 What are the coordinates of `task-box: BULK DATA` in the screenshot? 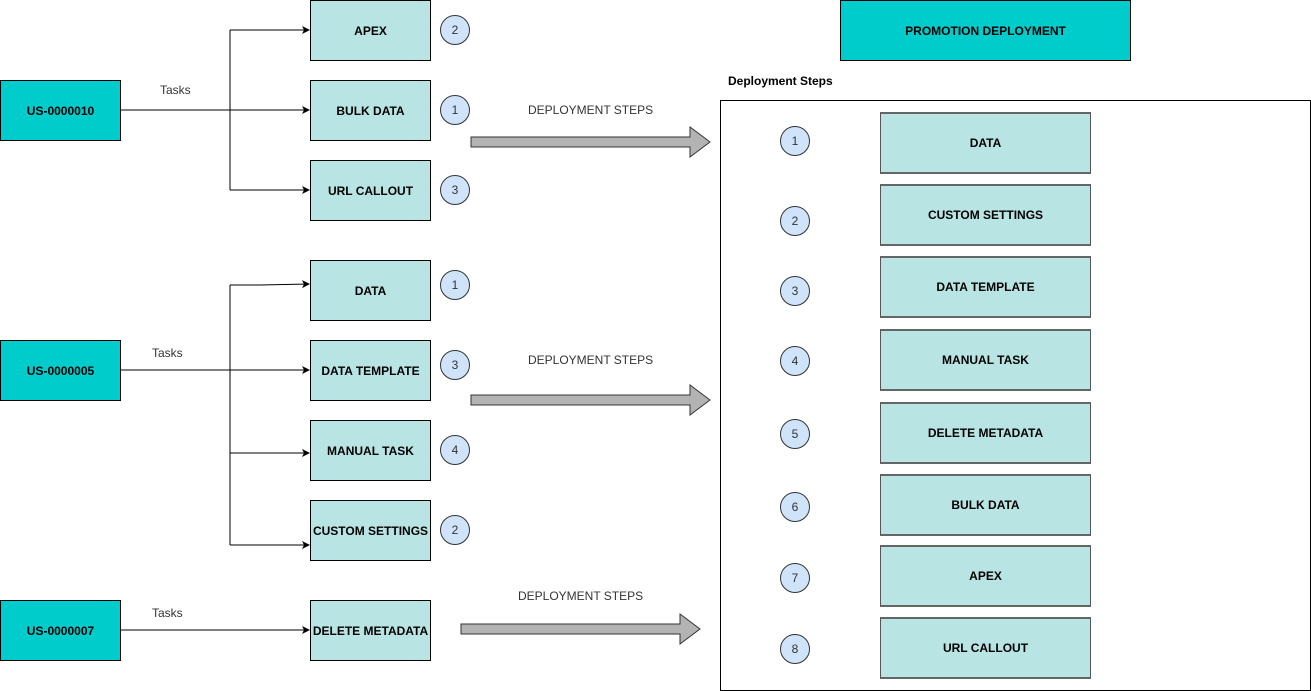 It's located at (370, 110).